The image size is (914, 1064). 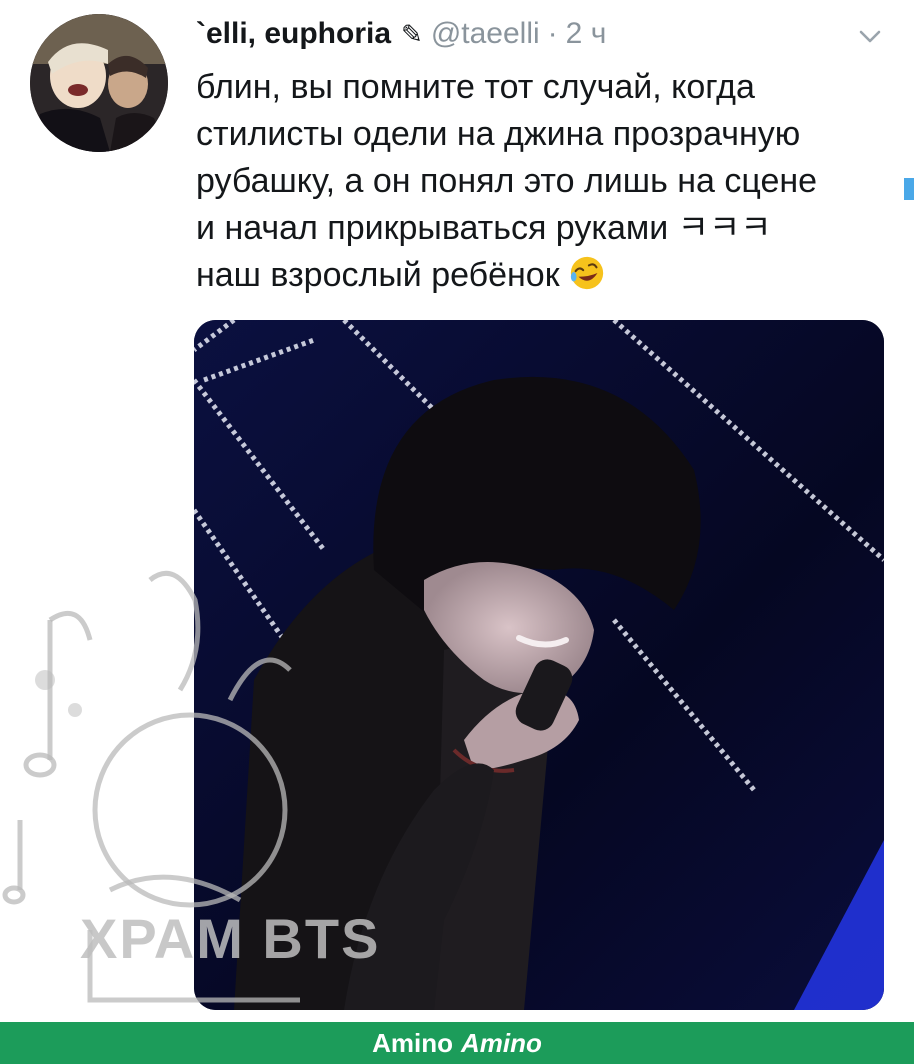 I want to click on tweet-line: рубашку, а он понял это лишь на сцене, so click(x=507, y=181).